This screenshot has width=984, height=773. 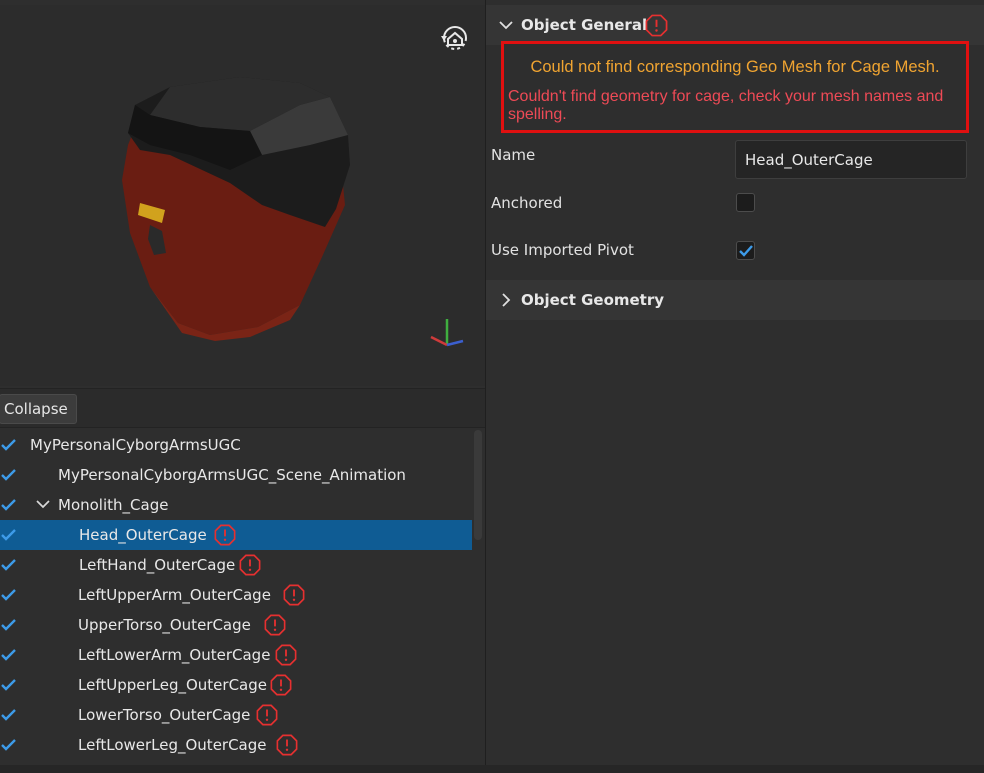 I want to click on tree-row-label: Monolith_Cage, so click(x=113, y=505).